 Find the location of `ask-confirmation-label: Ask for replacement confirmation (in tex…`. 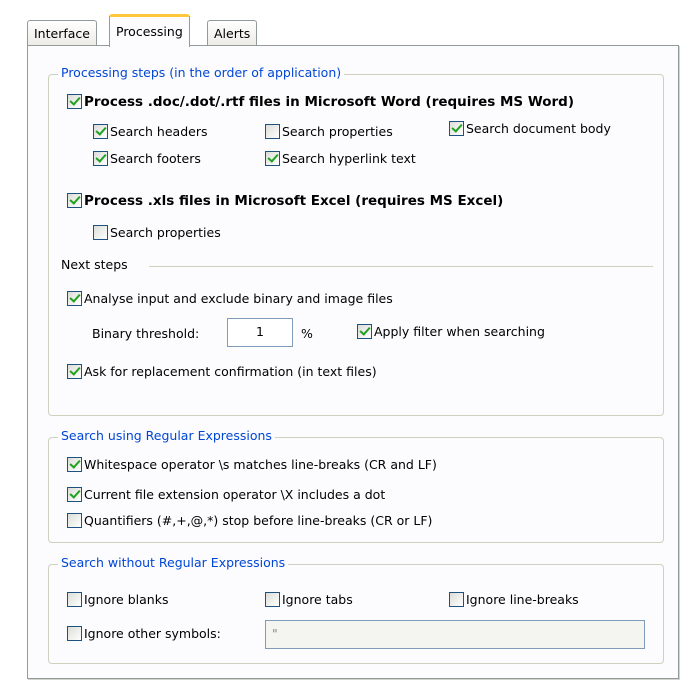

ask-confirmation-label: Ask for replacement confirmation (in tex… is located at coordinates (230, 371).